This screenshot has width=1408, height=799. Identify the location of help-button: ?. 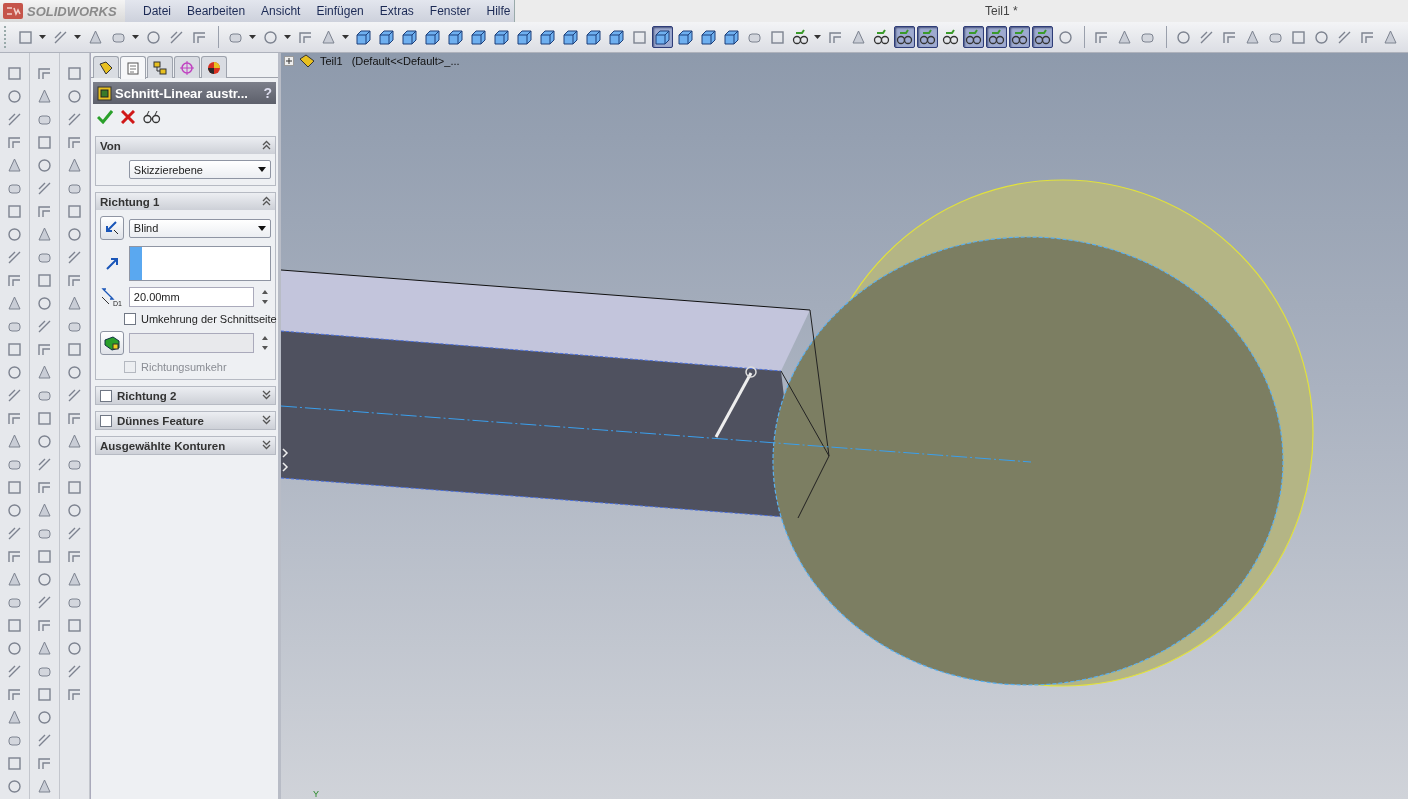
(267, 93).